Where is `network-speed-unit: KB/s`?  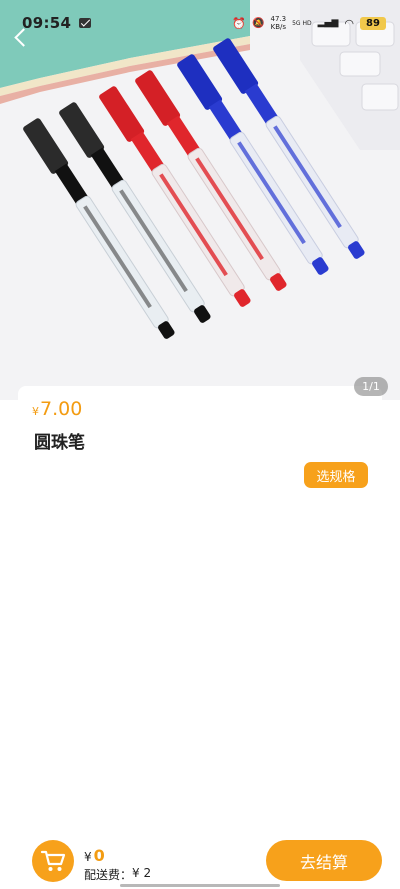 network-speed-unit: KB/s is located at coordinates (278, 27).